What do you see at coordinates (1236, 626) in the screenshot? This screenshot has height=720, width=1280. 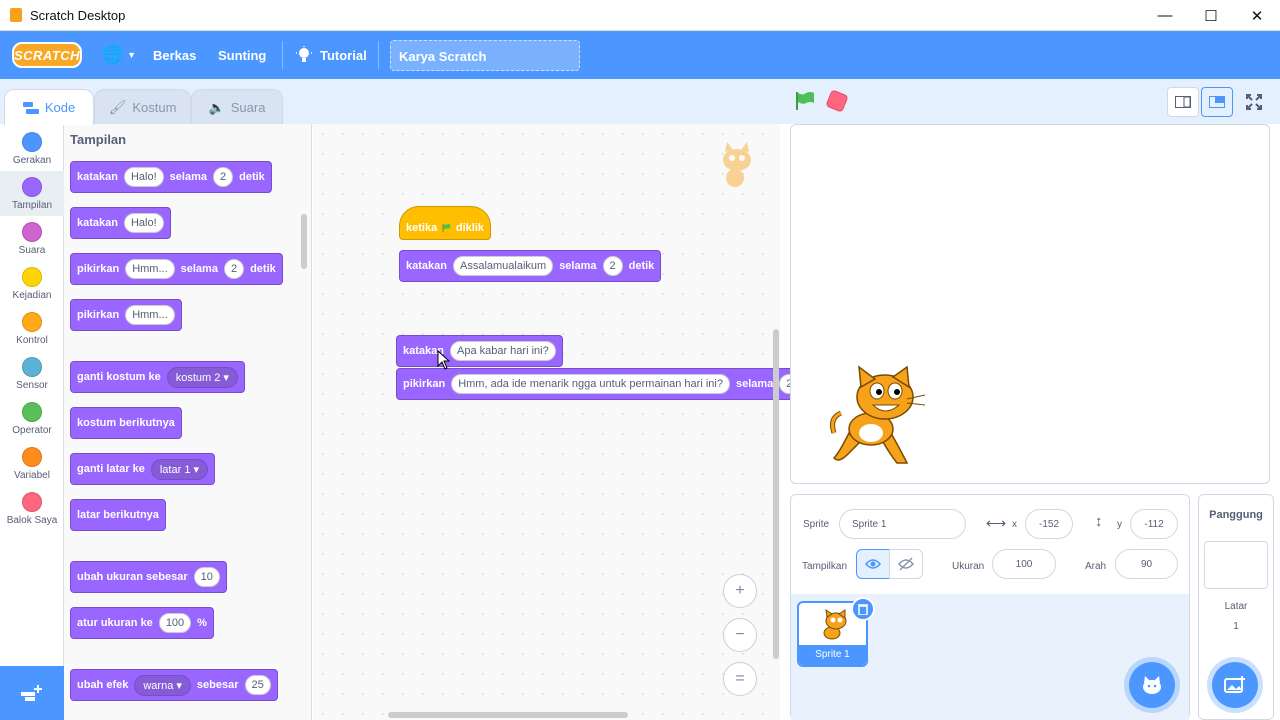 I see `backdrops-count: 1` at bounding box center [1236, 626].